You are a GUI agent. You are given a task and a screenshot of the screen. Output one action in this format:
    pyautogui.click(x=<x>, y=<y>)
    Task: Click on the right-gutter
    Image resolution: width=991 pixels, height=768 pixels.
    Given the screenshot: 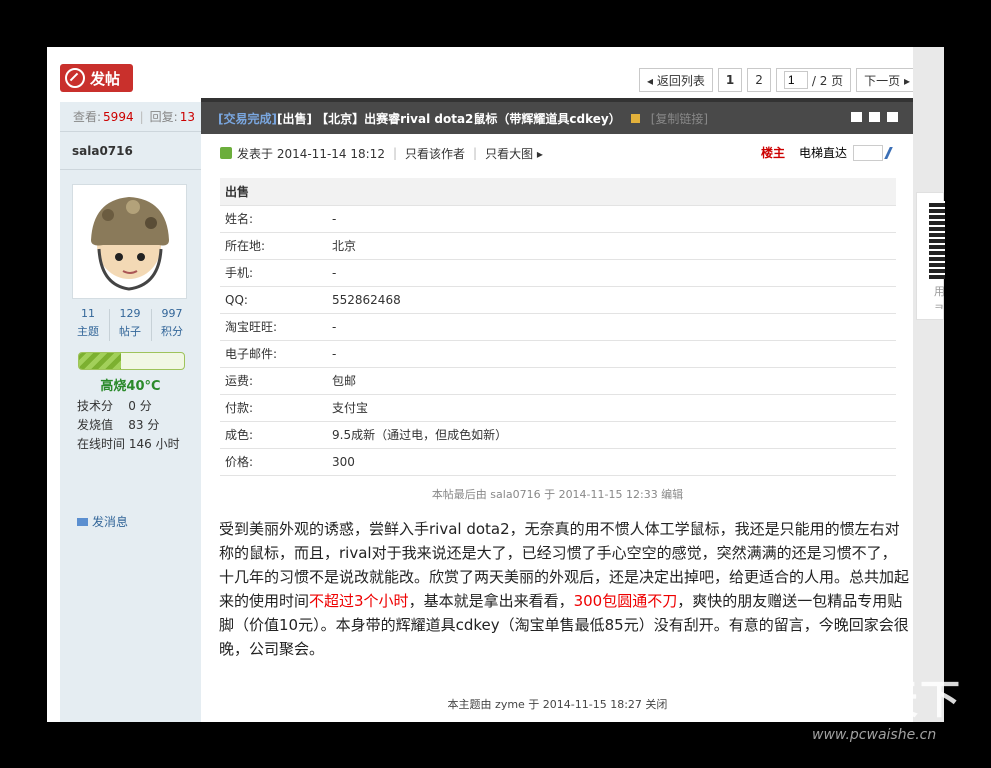 What is the action you would take?
    pyautogui.click(x=928, y=384)
    